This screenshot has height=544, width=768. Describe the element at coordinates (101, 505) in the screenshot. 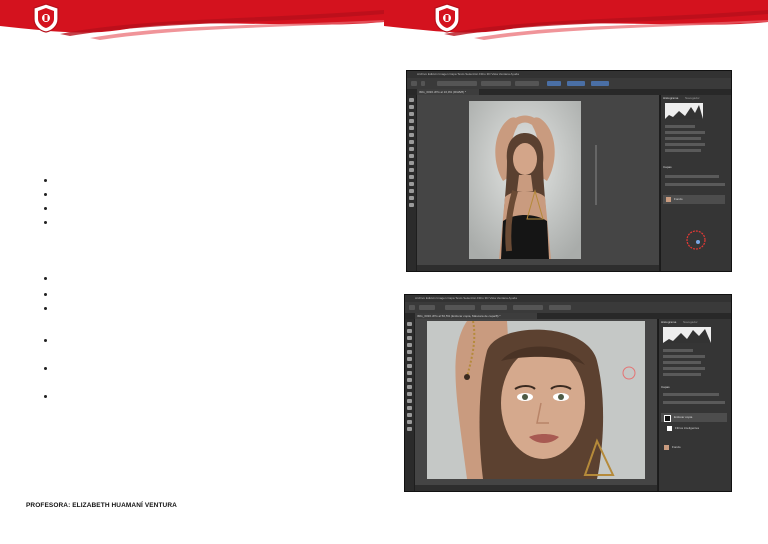

I see `teacher-name: PROFESORA: ELIZABETH HUAMANÍ VENTURA` at that location.